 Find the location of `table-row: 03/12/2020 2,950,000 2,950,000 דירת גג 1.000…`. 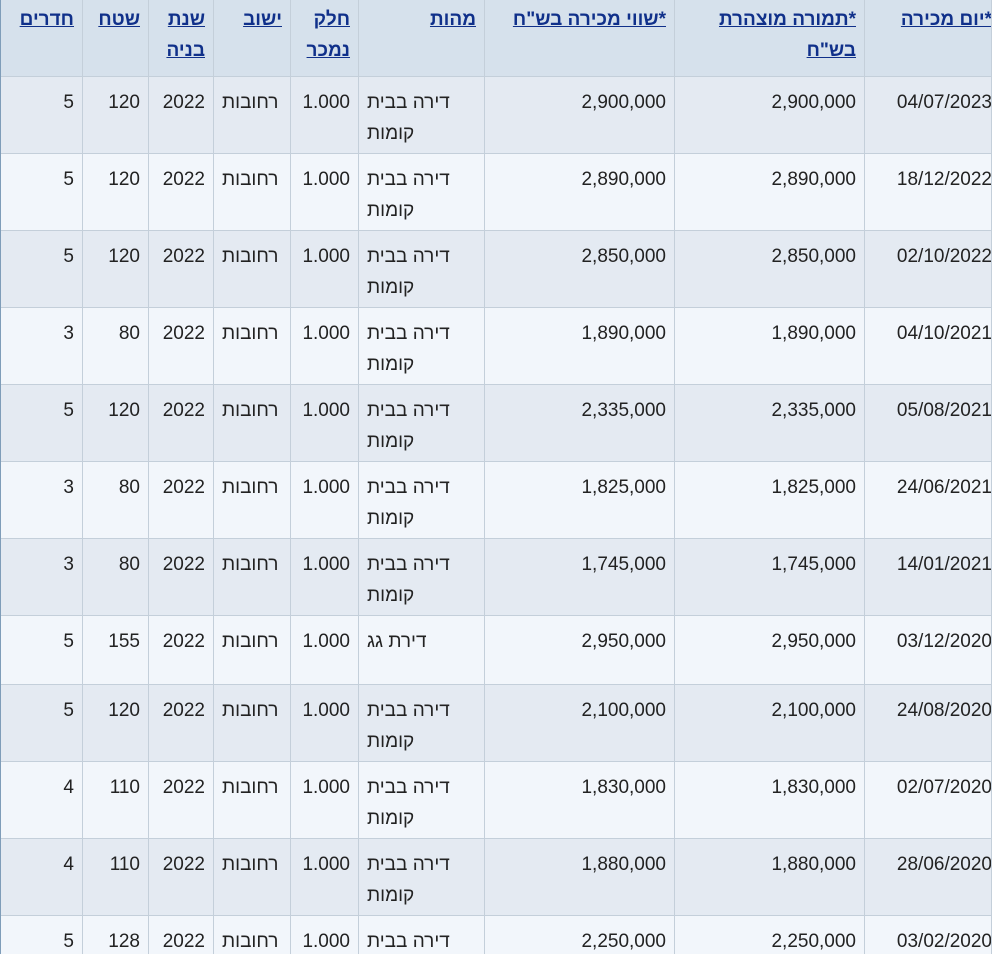

table-row: 03/12/2020 2,950,000 2,950,000 דירת גג 1.000… is located at coordinates (496, 650).